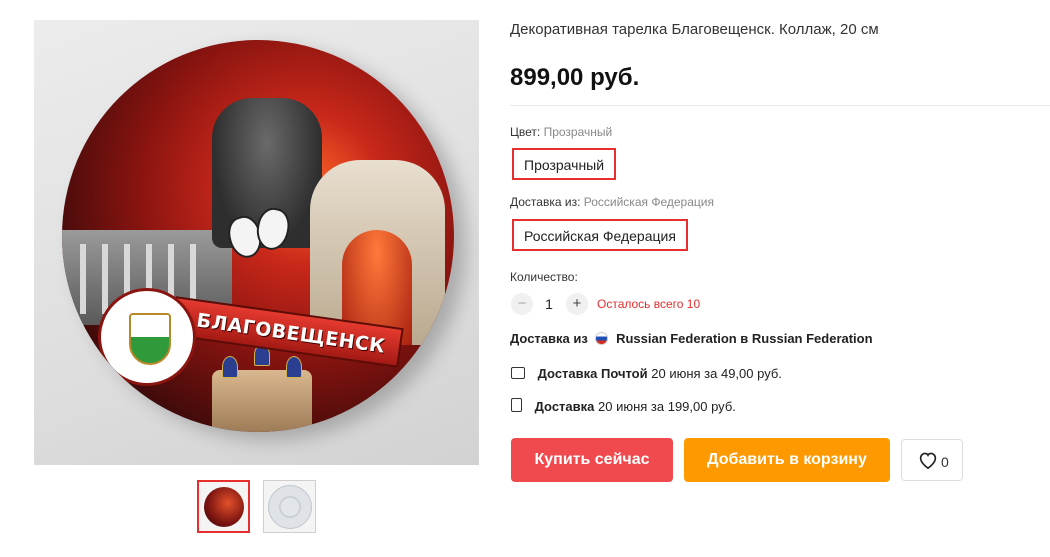 This screenshot has height=557, width=1050. What do you see at coordinates (578, 132) in the screenshot?
I see `color-selected-value: Прозрачный` at bounding box center [578, 132].